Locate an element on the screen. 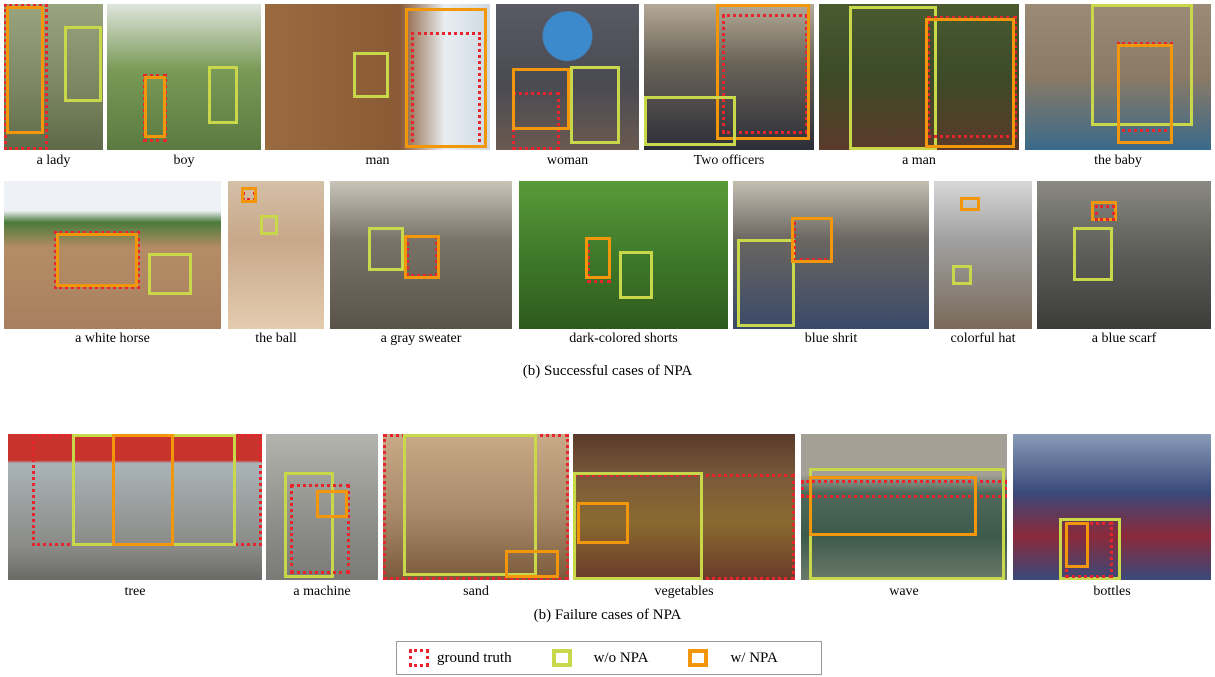 This screenshot has width=1215, height=677. caption: Two officers is located at coordinates (729, 160).